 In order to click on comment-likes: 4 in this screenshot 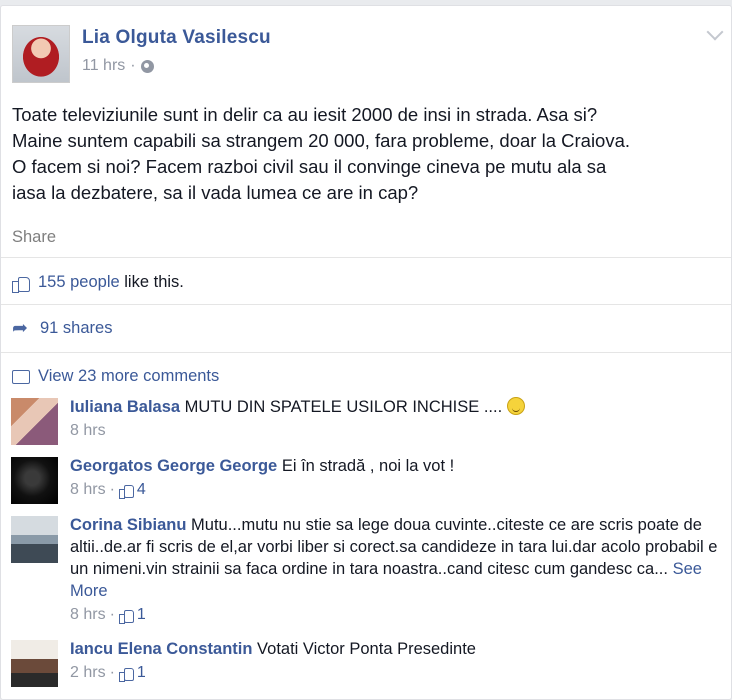, I will do `click(132, 490)`.